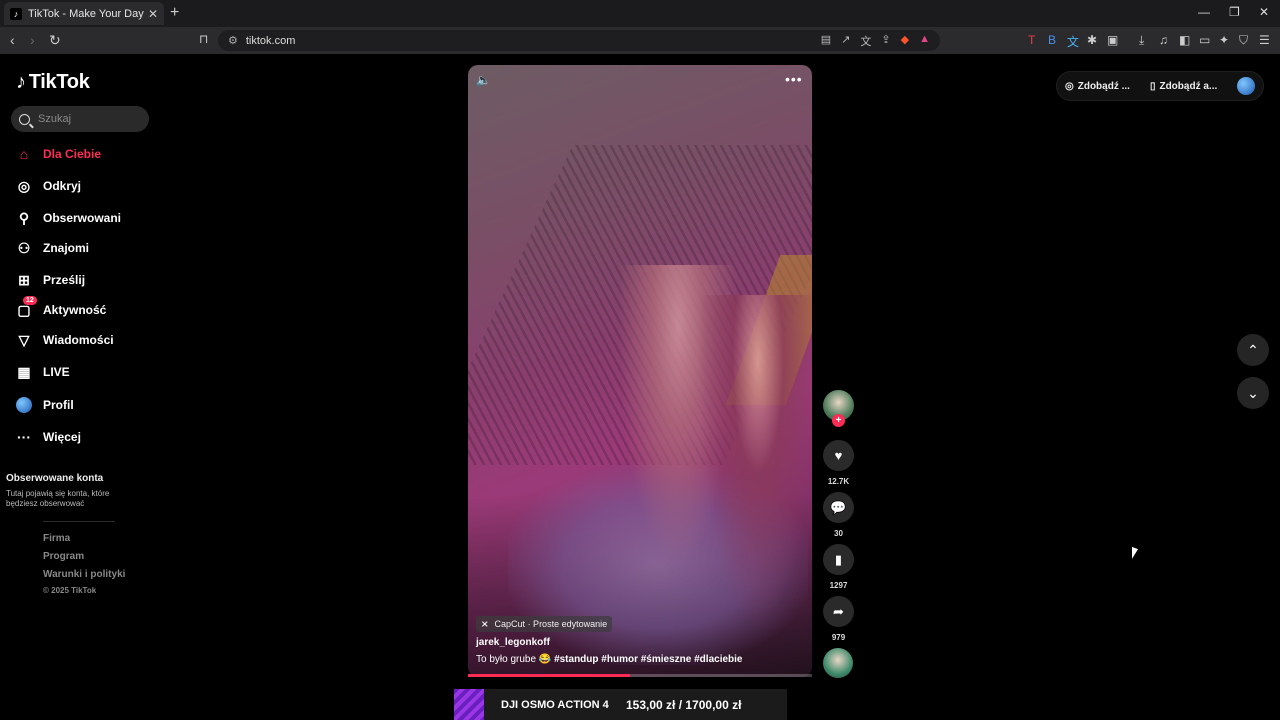 This screenshot has height=720, width=1280. I want to click on sidebar-item-label: Odkryj, so click(62, 186).